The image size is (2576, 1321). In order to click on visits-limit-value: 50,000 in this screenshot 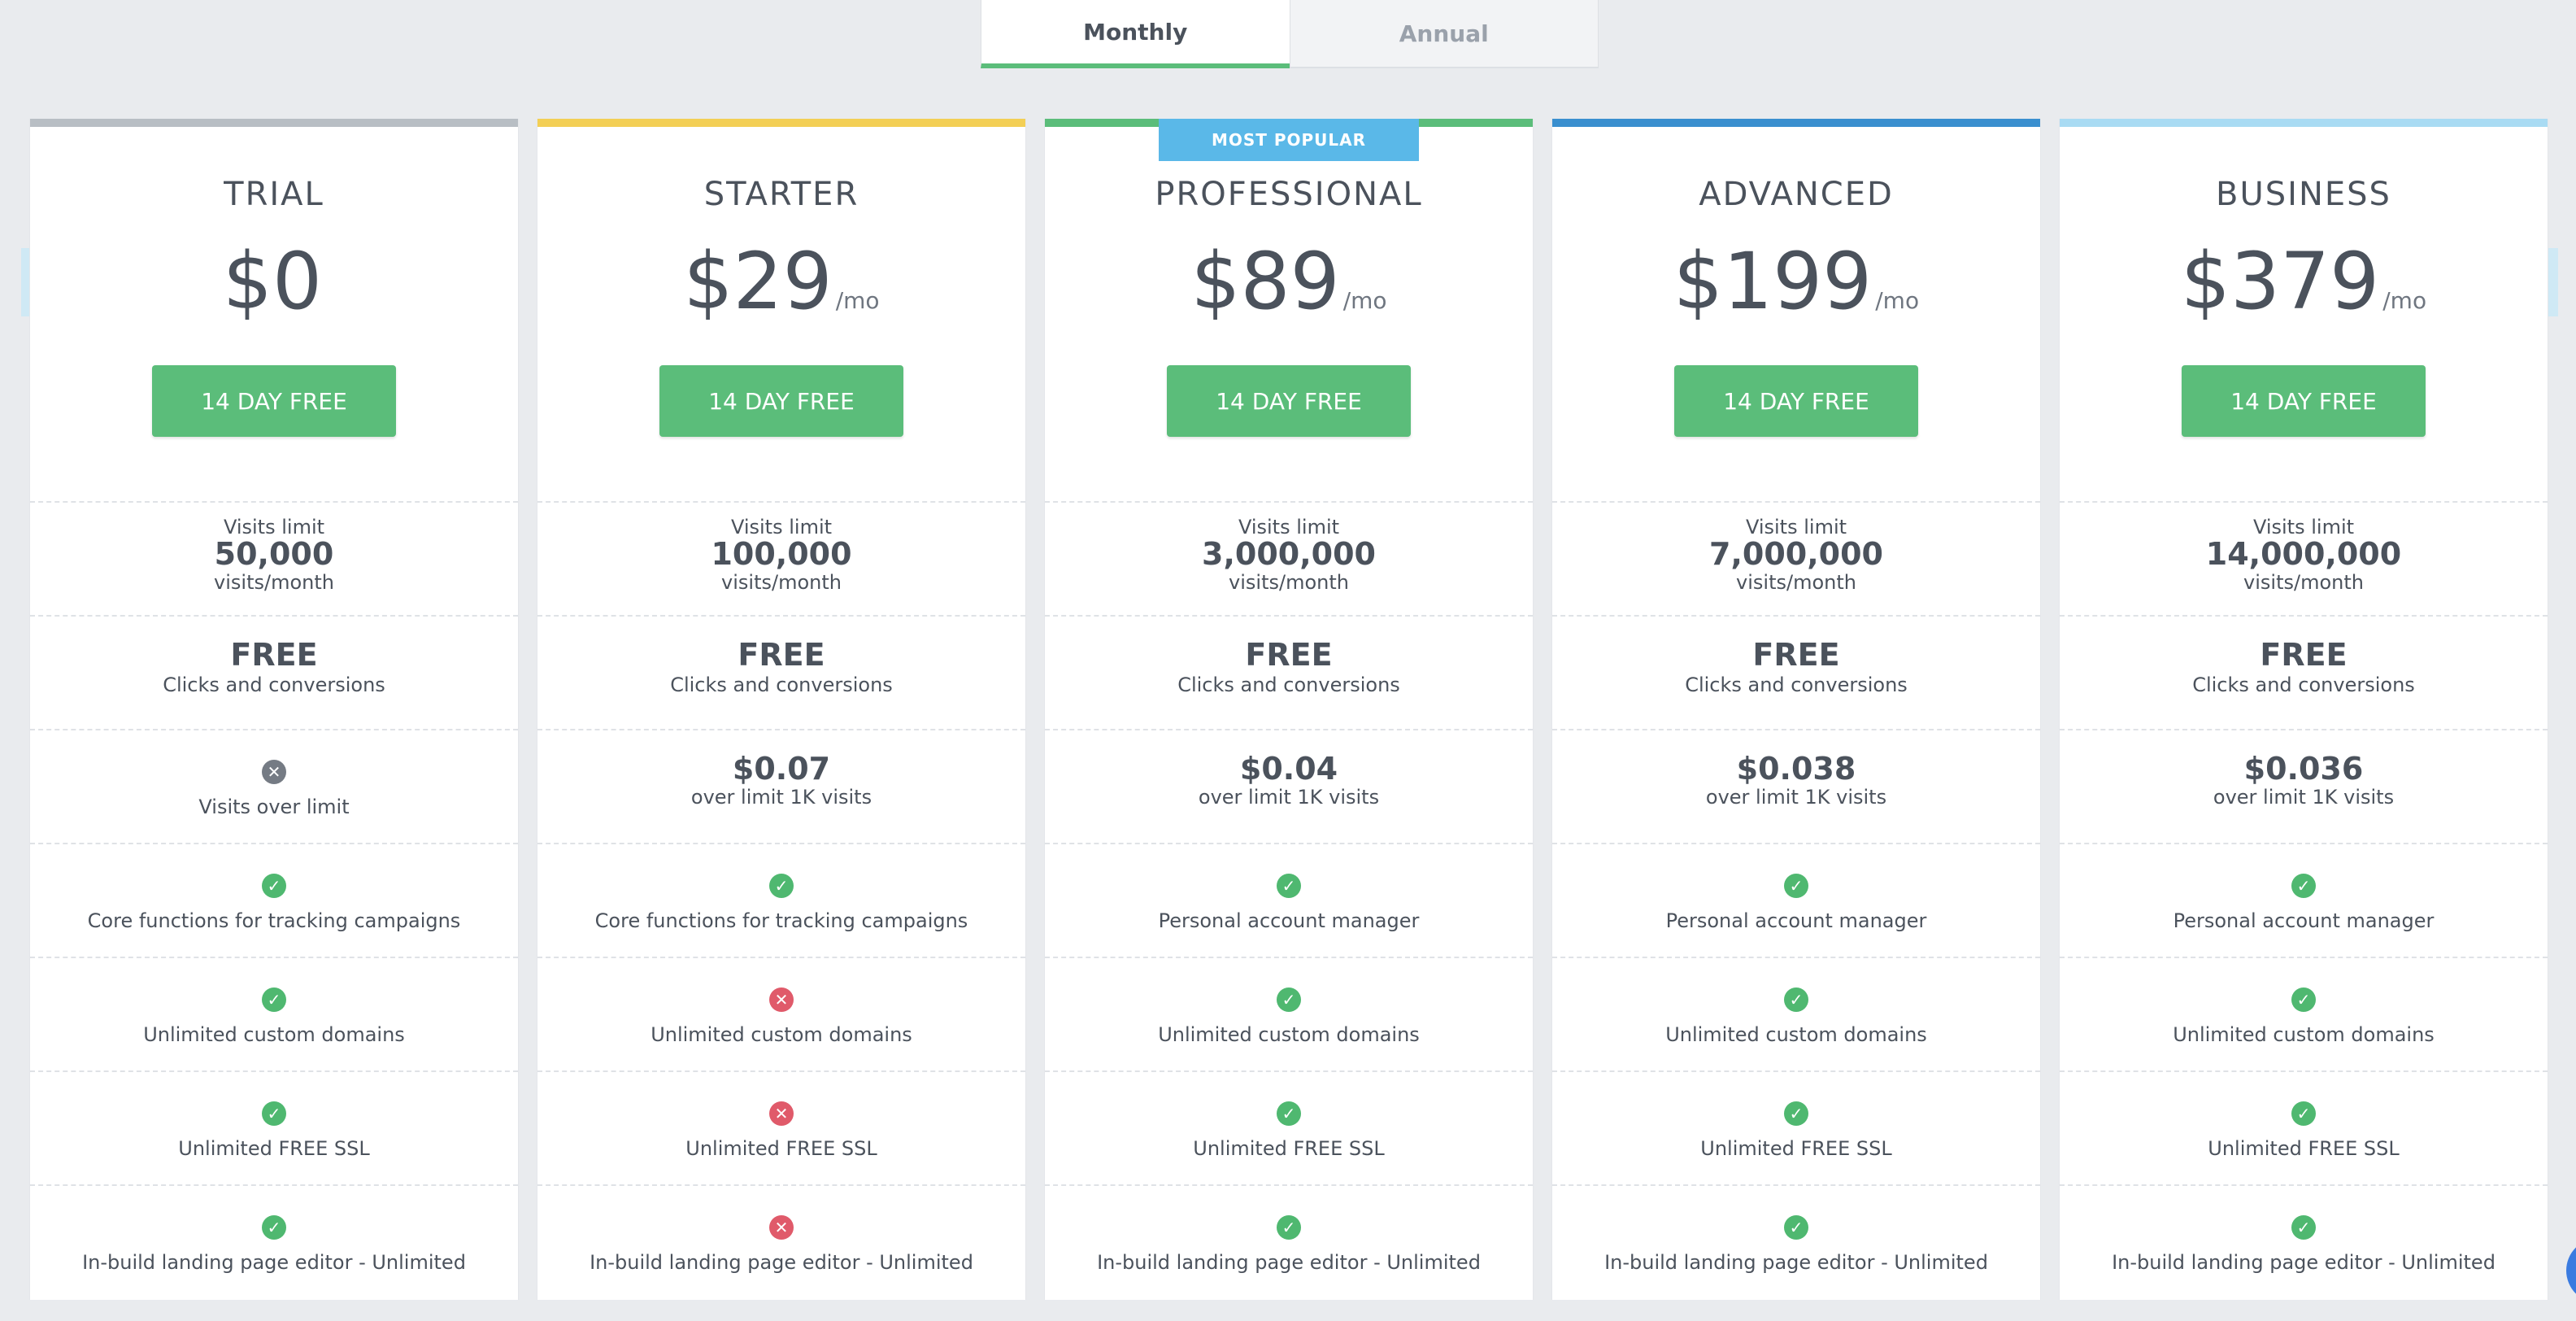, I will do `click(274, 554)`.